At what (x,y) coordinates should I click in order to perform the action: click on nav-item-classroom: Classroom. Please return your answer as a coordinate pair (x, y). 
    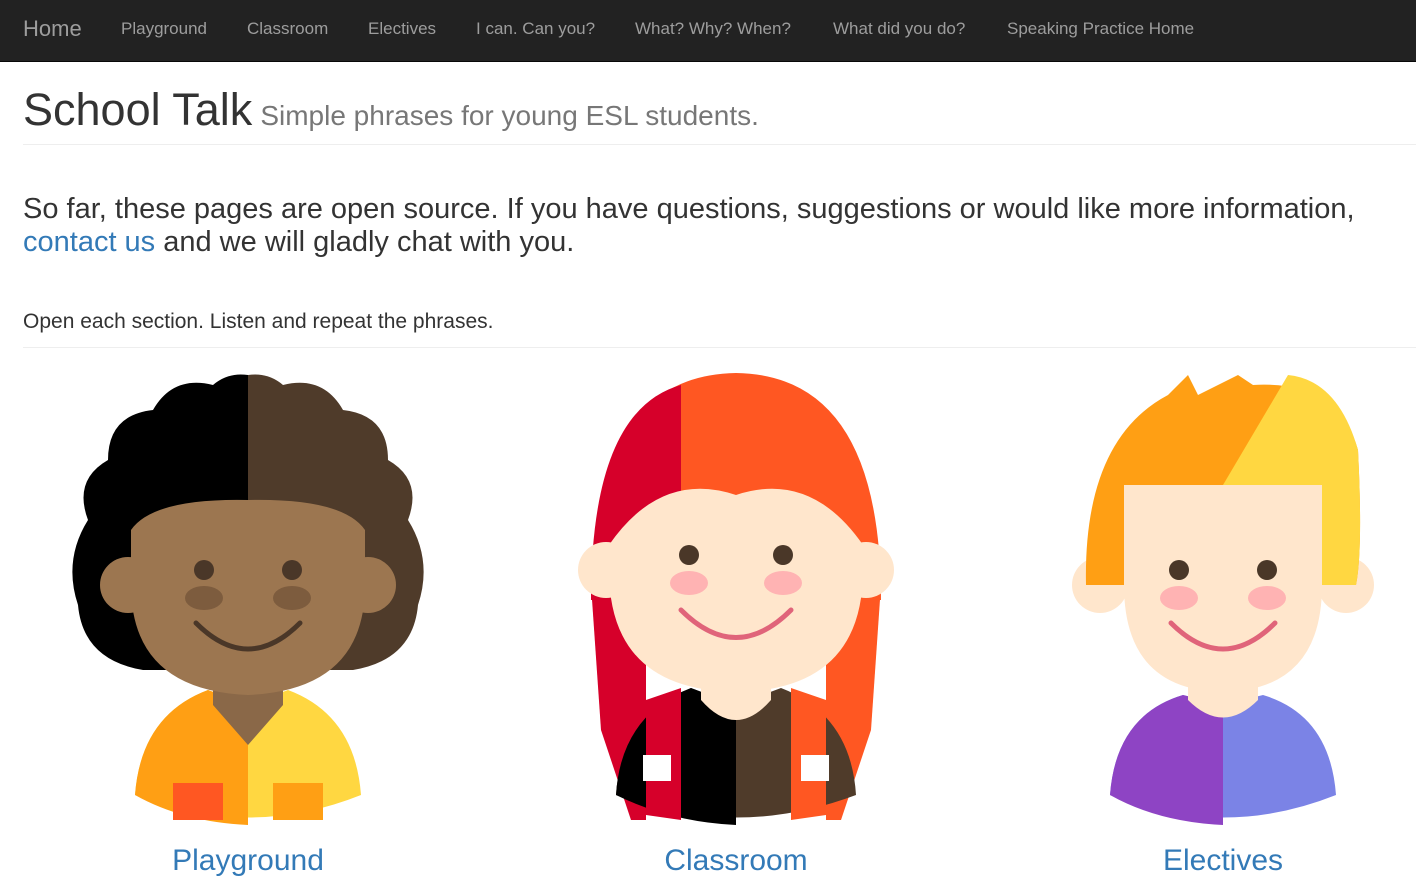
    Looking at the image, I should click on (287, 29).